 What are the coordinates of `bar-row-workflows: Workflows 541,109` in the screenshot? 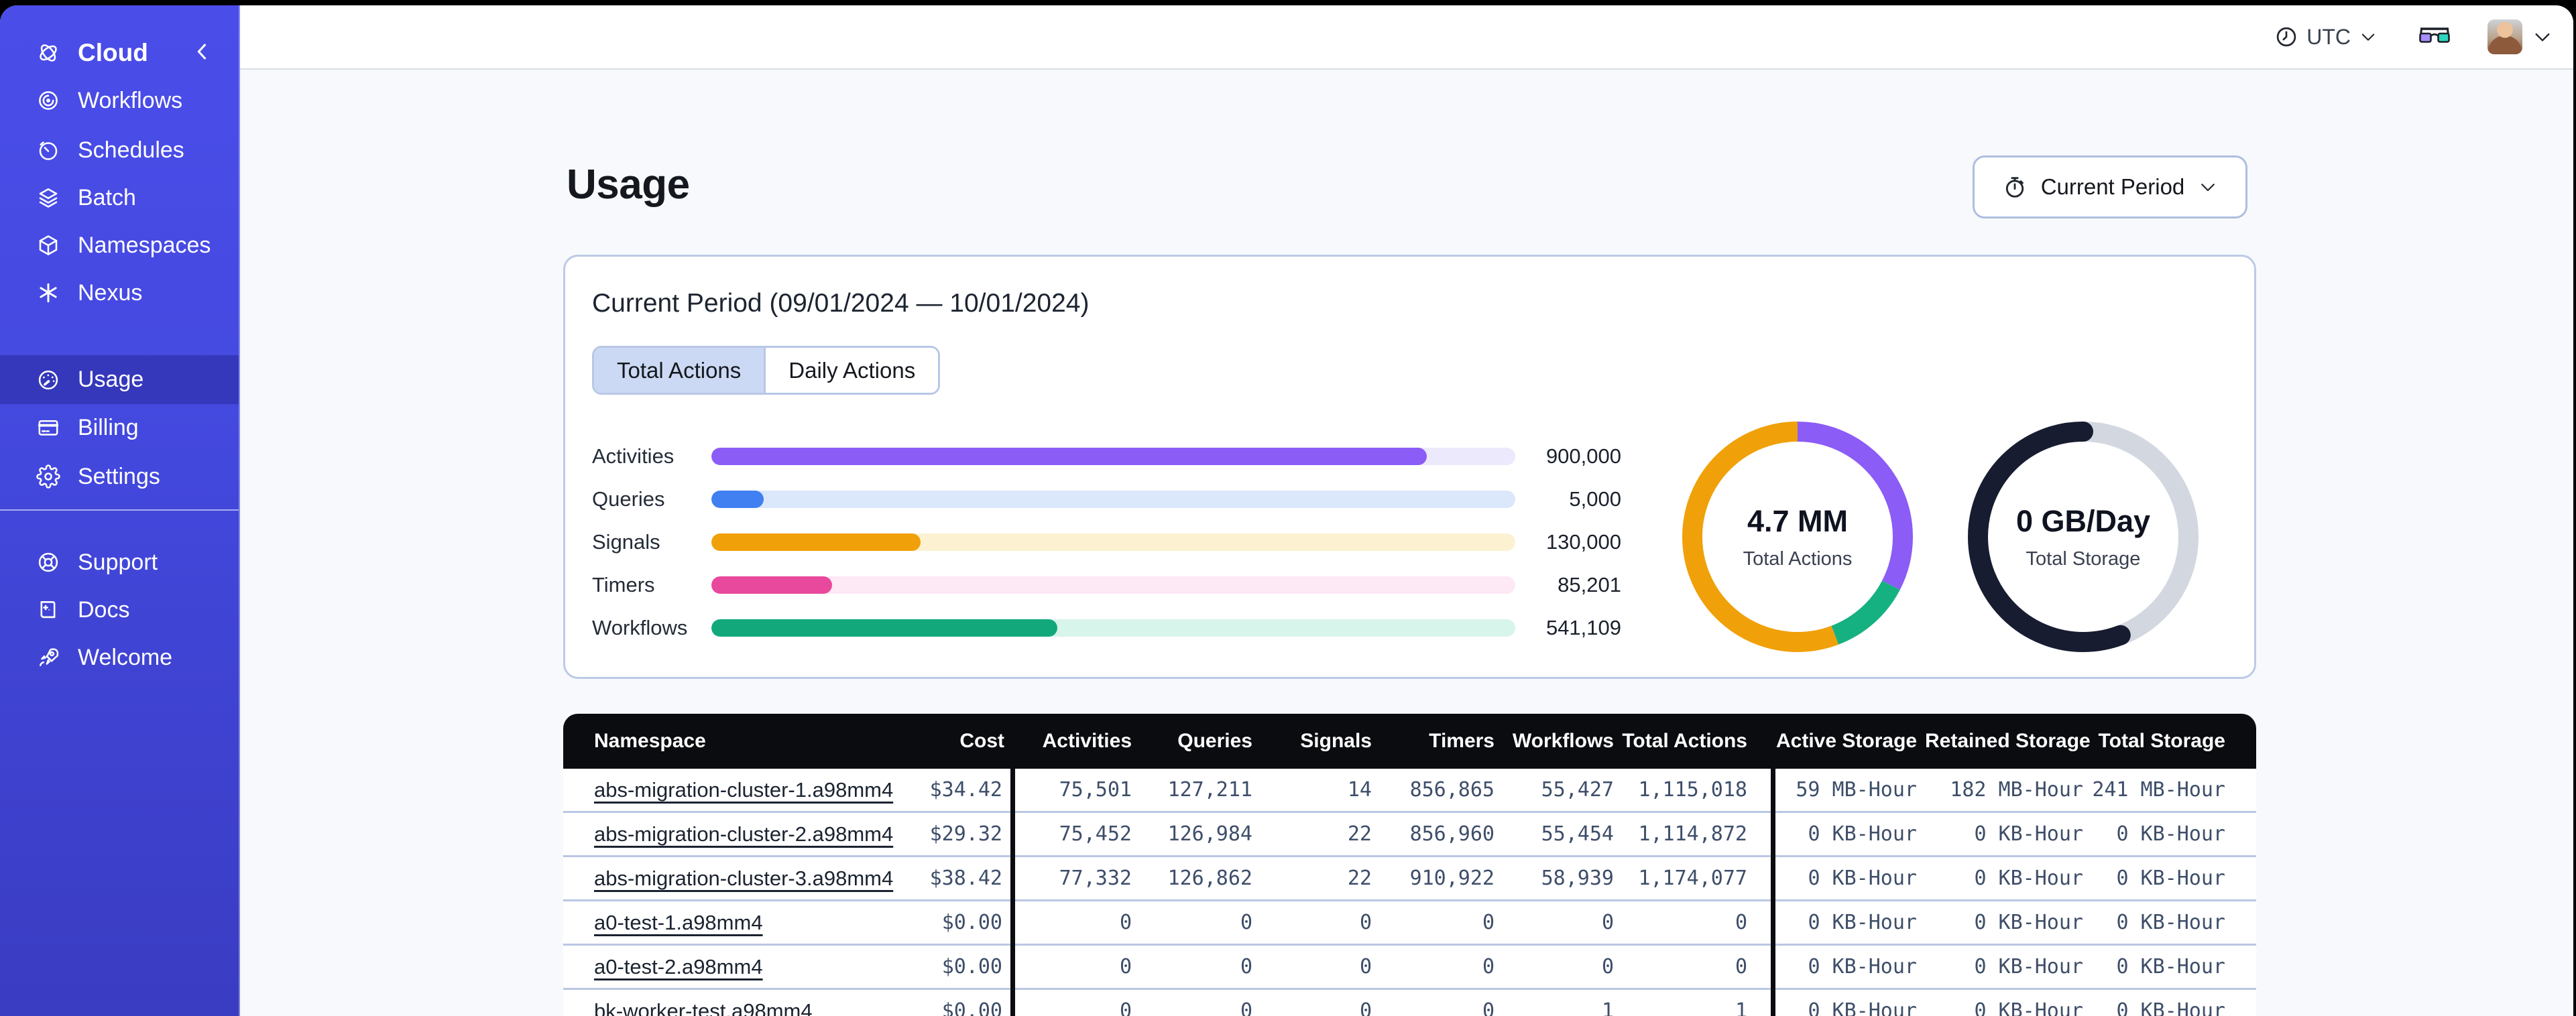 It's located at (1106, 627).